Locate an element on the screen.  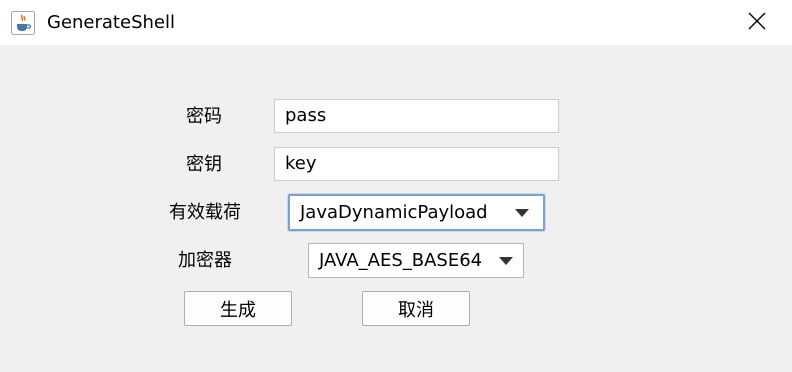
cryption-label: 加密器 is located at coordinates (205, 260).